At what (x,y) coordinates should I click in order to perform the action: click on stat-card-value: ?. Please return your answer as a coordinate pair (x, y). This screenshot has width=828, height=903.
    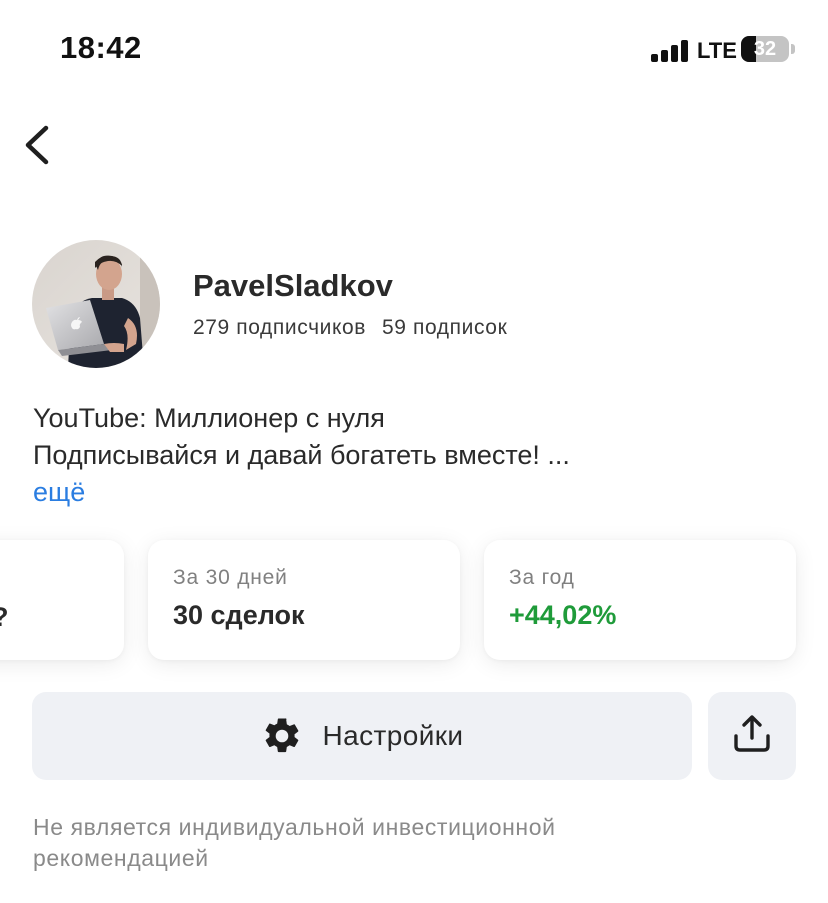
    Looking at the image, I should click on (4, 617).